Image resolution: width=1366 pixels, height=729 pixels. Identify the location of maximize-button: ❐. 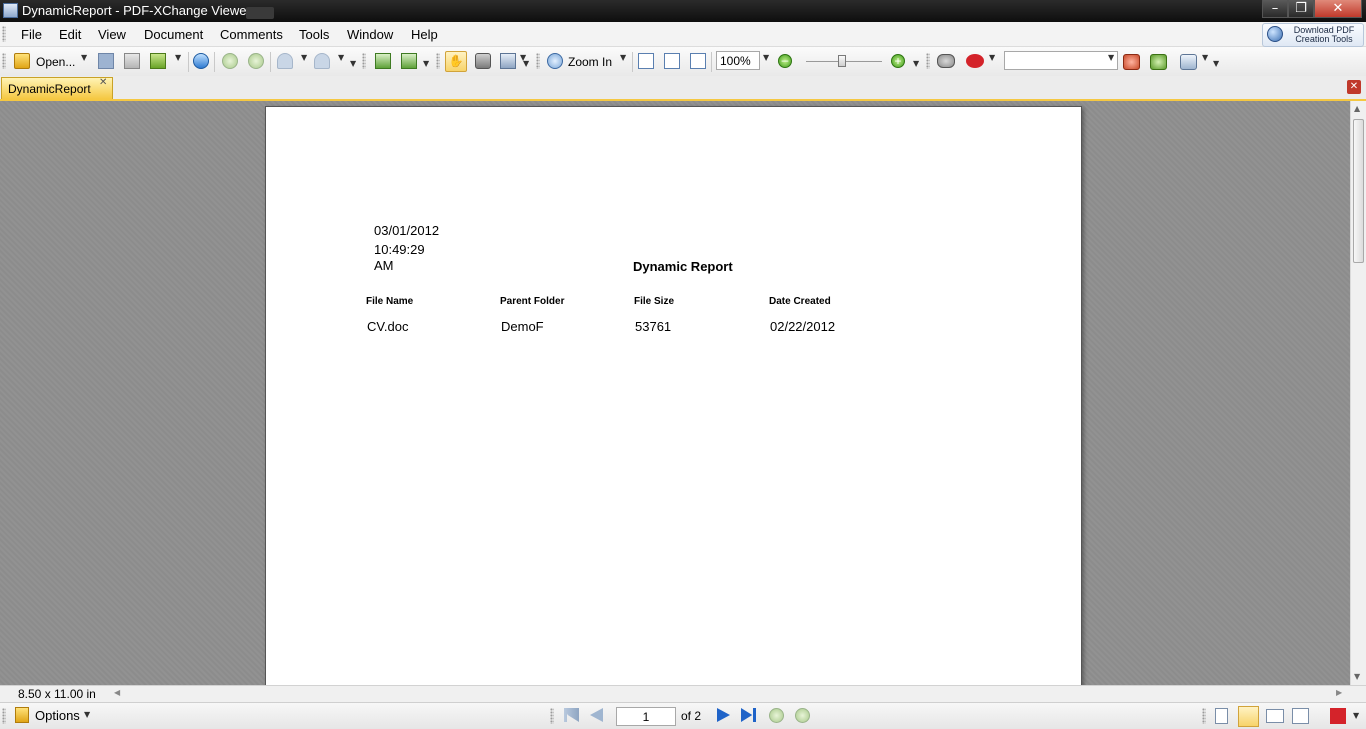
(1301, 9).